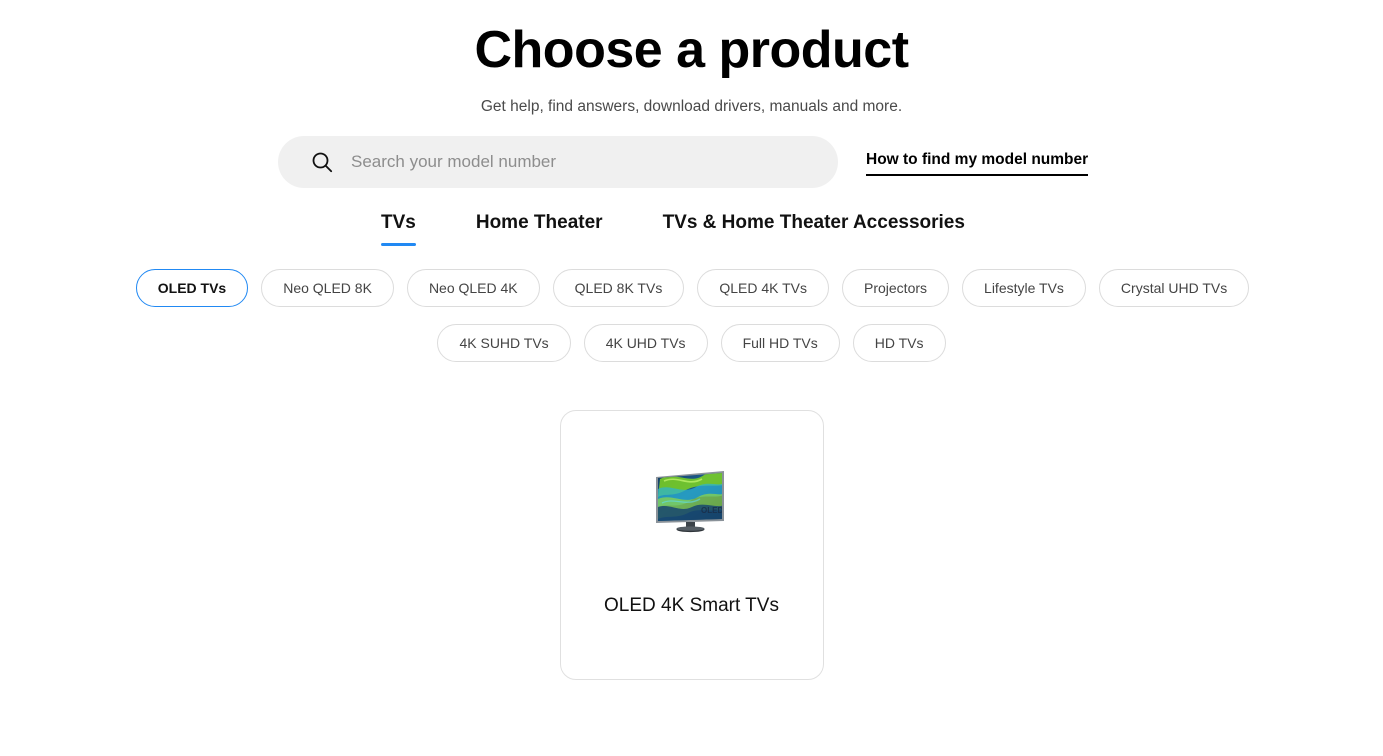 The height and width of the screenshot is (756, 1383). I want to click on chip-4k-suhd-tvs: 4K SUHD TVs, so click(504, 343).